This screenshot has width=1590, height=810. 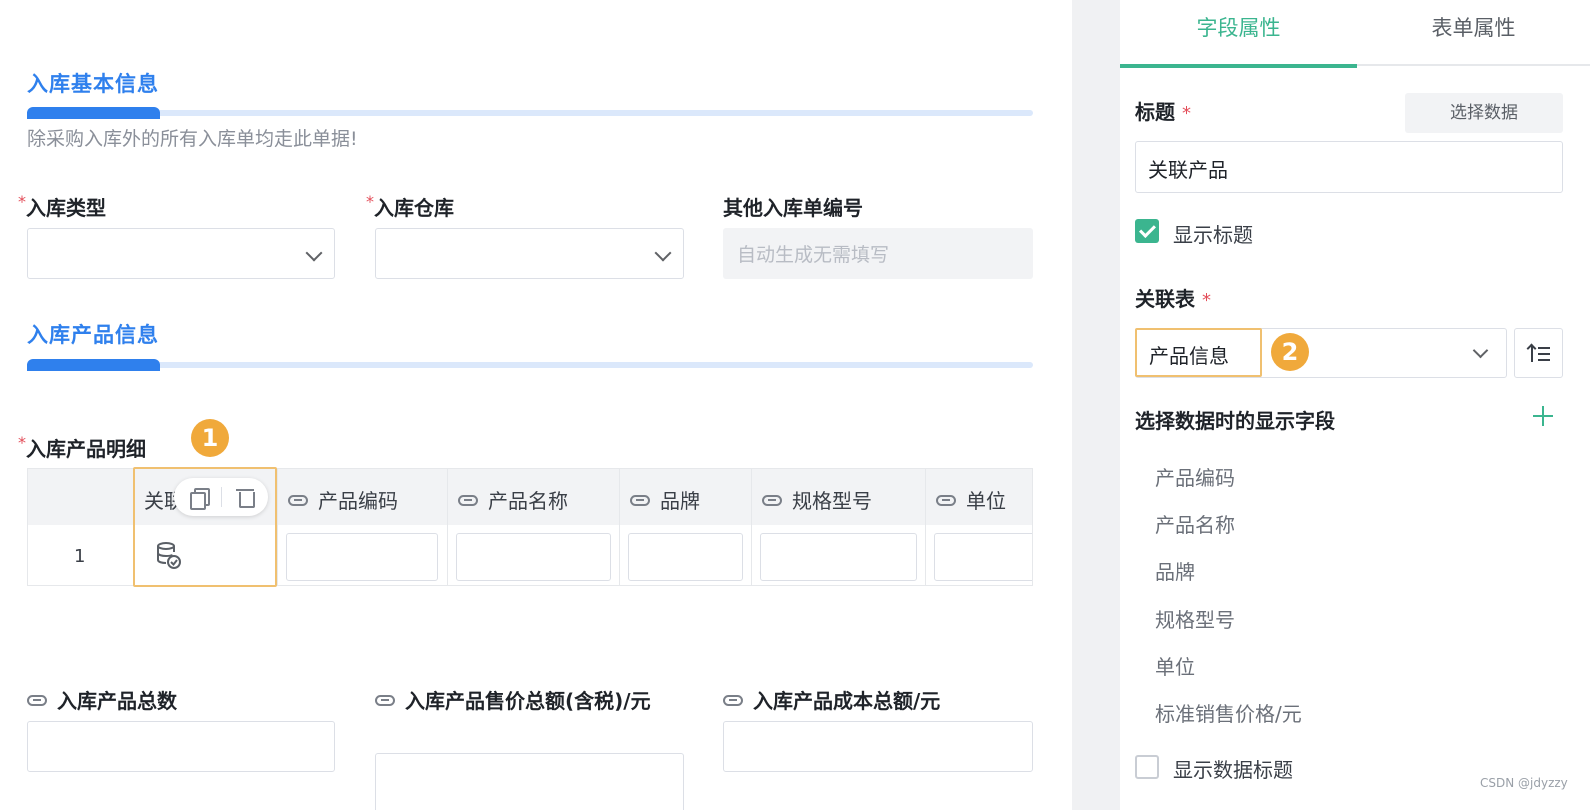 I want to click on add-field-icon, so click(x=1543, y=416).